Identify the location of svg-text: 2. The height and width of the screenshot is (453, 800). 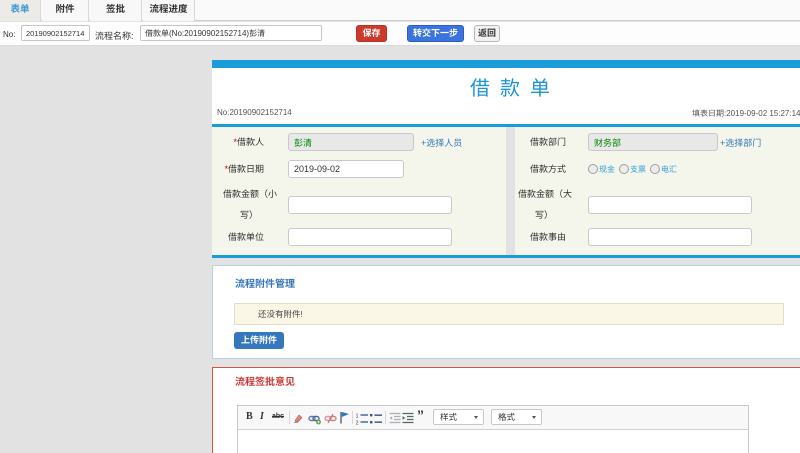
(357, 424).